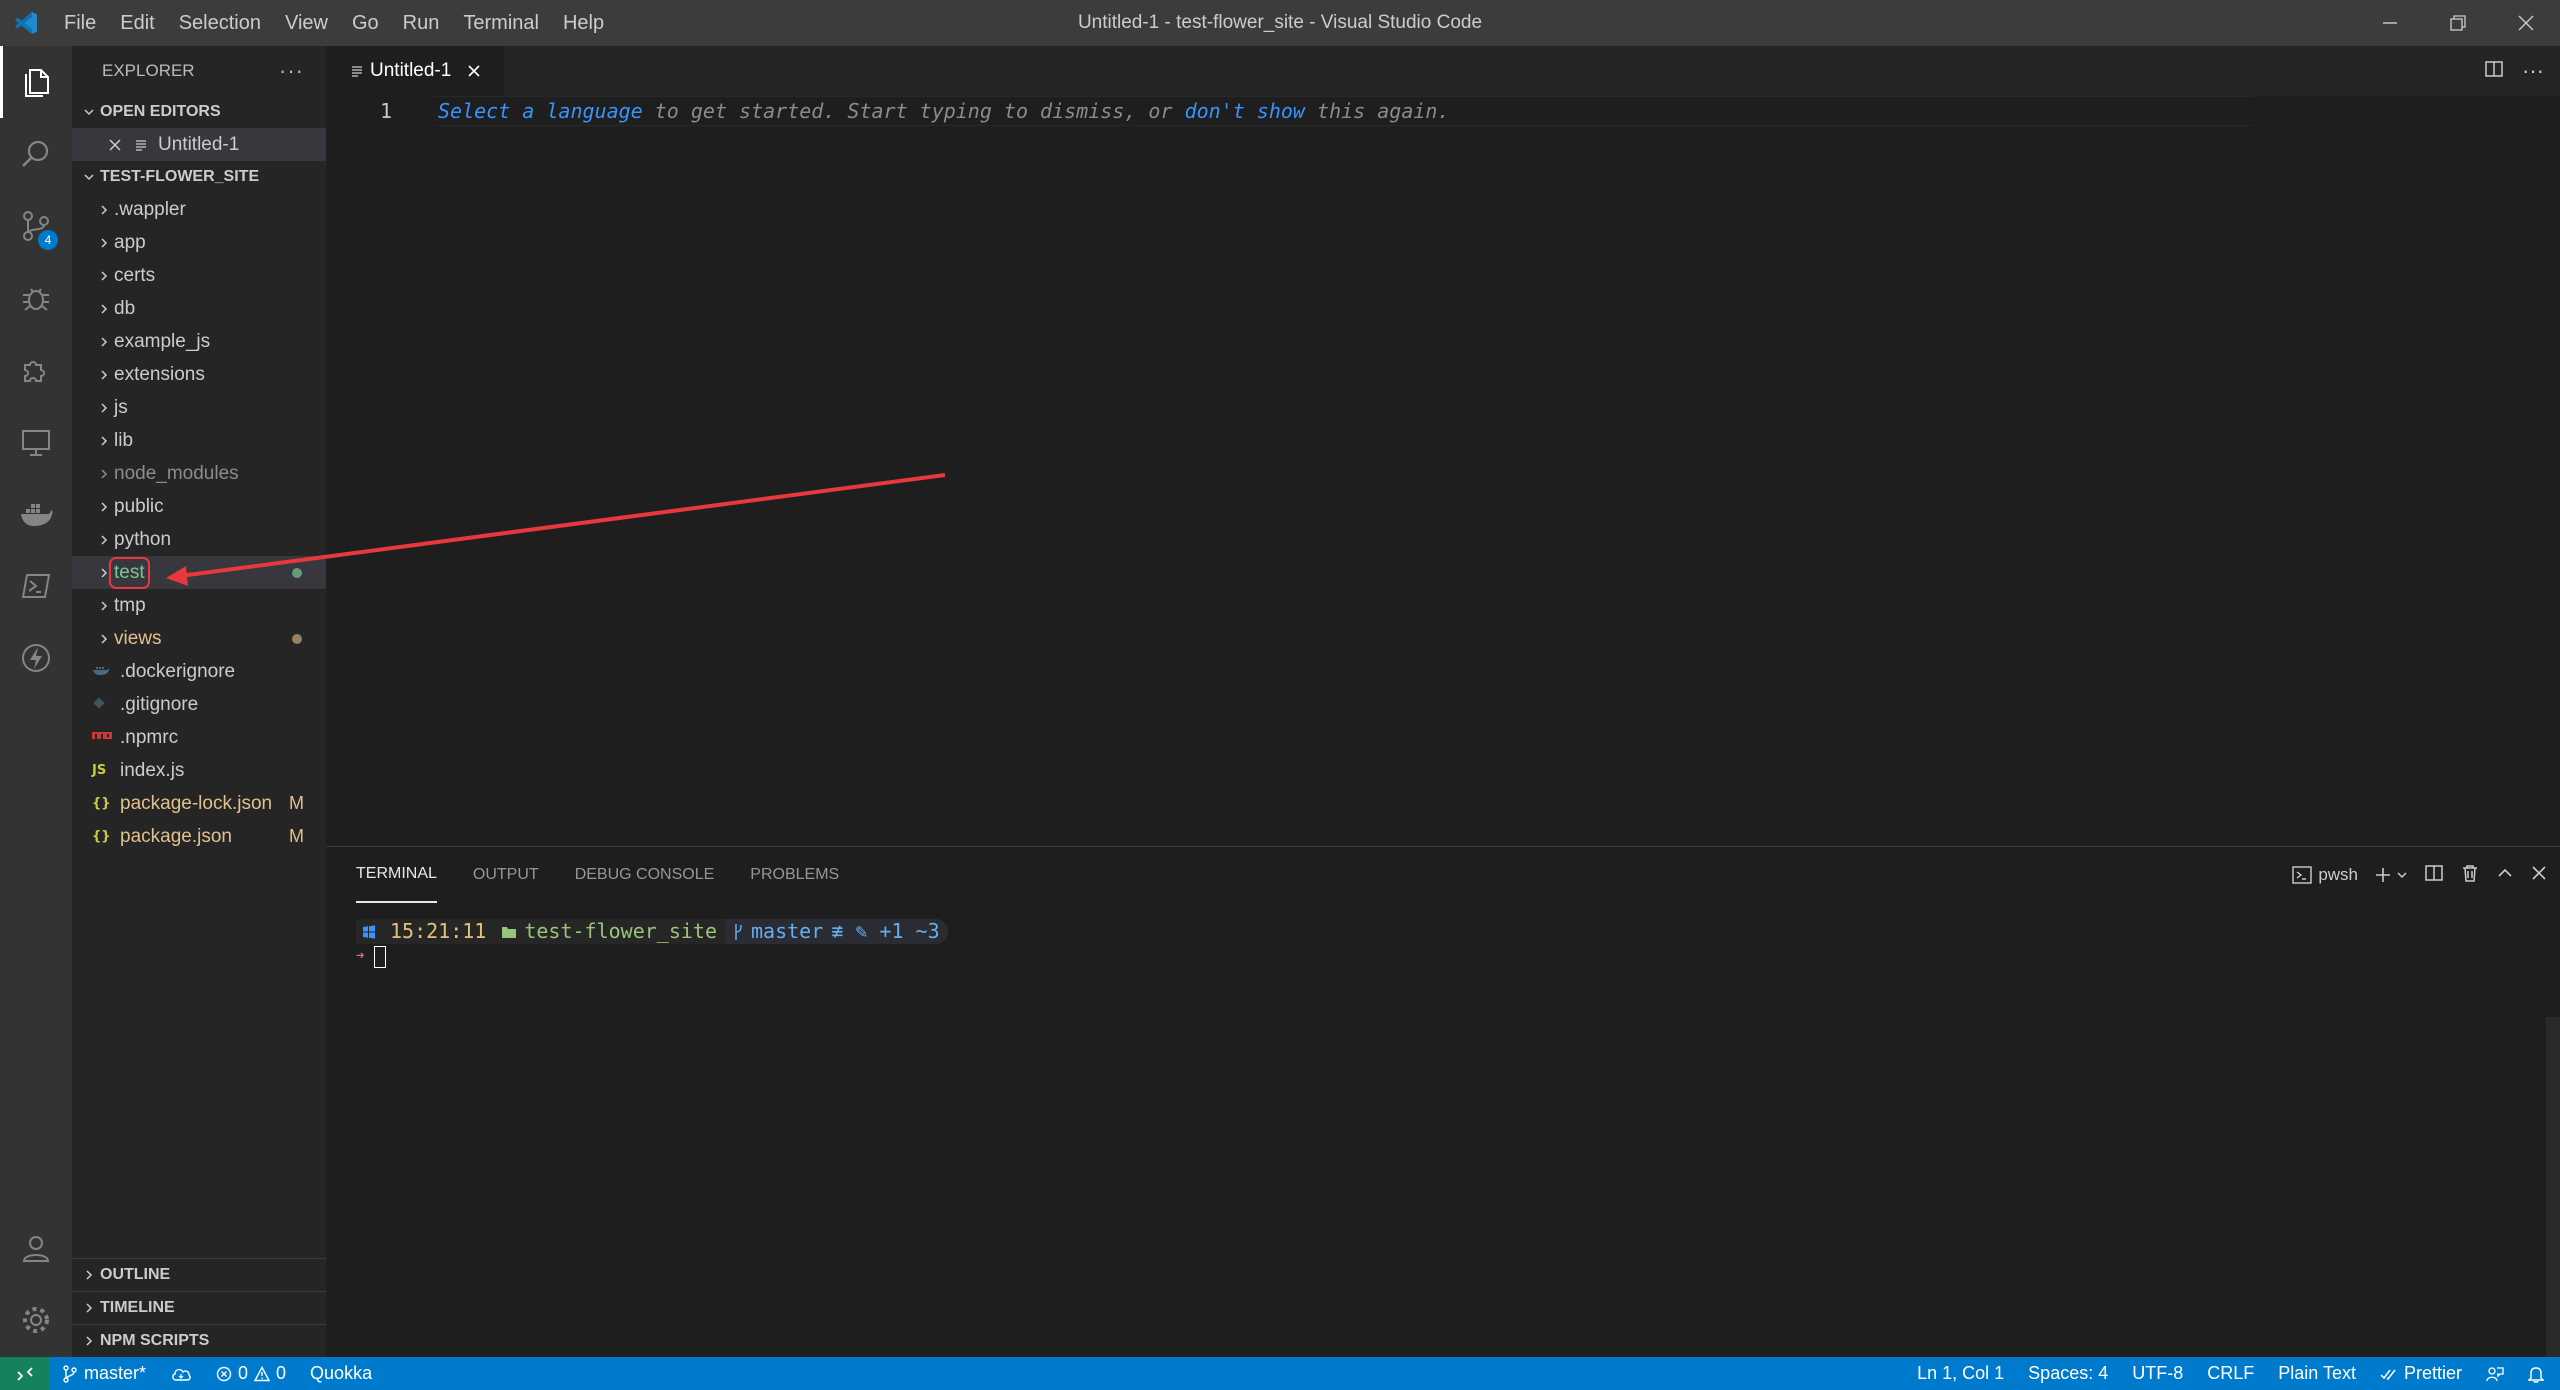 The height and width of the screenshot is (1390, 2560). What do you see at coordinates (36, 226) in the screenshot?
I see `source-control-view-button: 4` at bounding box center [36, 226].